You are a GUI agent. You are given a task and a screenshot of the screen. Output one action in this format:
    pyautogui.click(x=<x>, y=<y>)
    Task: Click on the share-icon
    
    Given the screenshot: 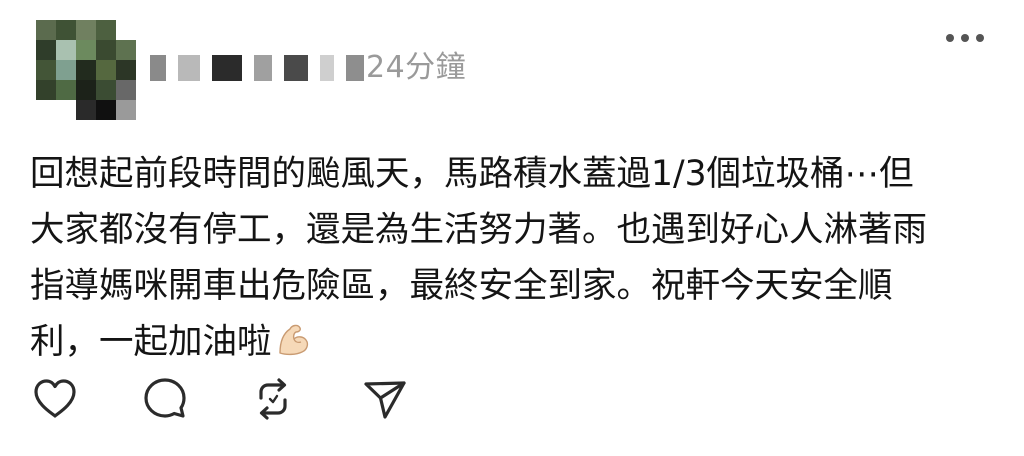 What is the action you would take?
    pyautogui.click(x=385, y=400)
    